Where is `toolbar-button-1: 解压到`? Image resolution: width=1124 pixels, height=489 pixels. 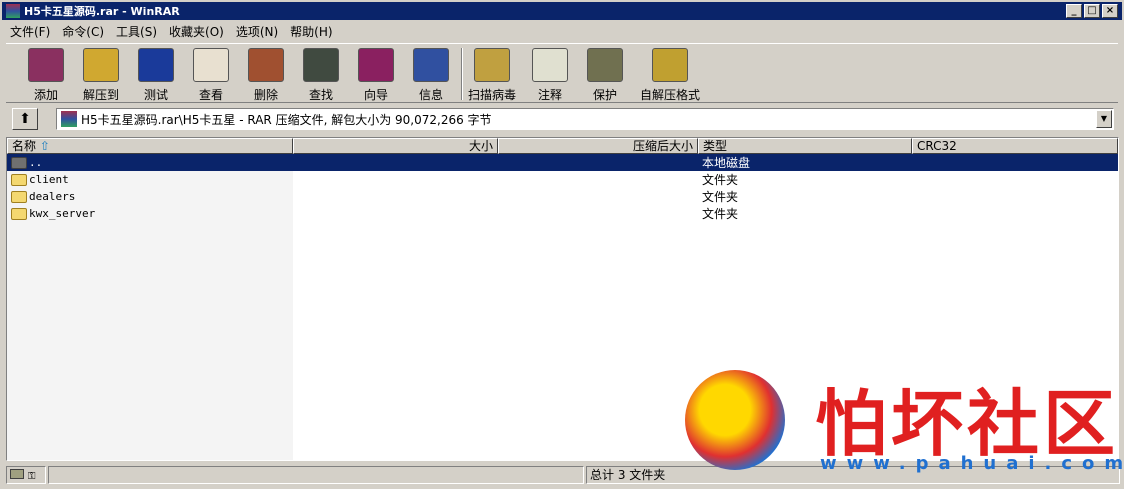
toolbar-button-1: 解压到 is located at coordinates (101, 75).